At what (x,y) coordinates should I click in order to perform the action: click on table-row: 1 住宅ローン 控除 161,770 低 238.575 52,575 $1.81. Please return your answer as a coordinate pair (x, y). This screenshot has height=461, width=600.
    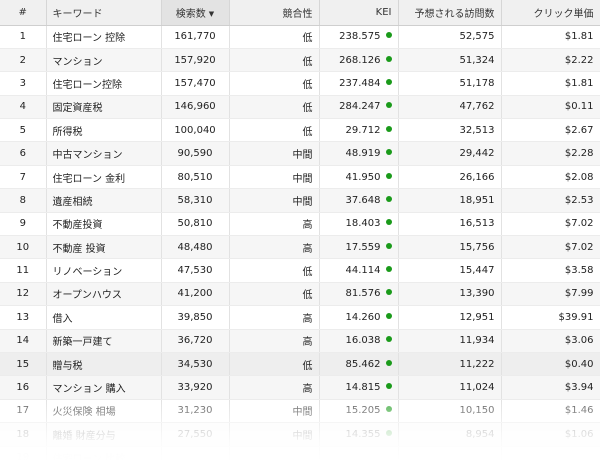
    Looking at the image, I should click on (300, 37).